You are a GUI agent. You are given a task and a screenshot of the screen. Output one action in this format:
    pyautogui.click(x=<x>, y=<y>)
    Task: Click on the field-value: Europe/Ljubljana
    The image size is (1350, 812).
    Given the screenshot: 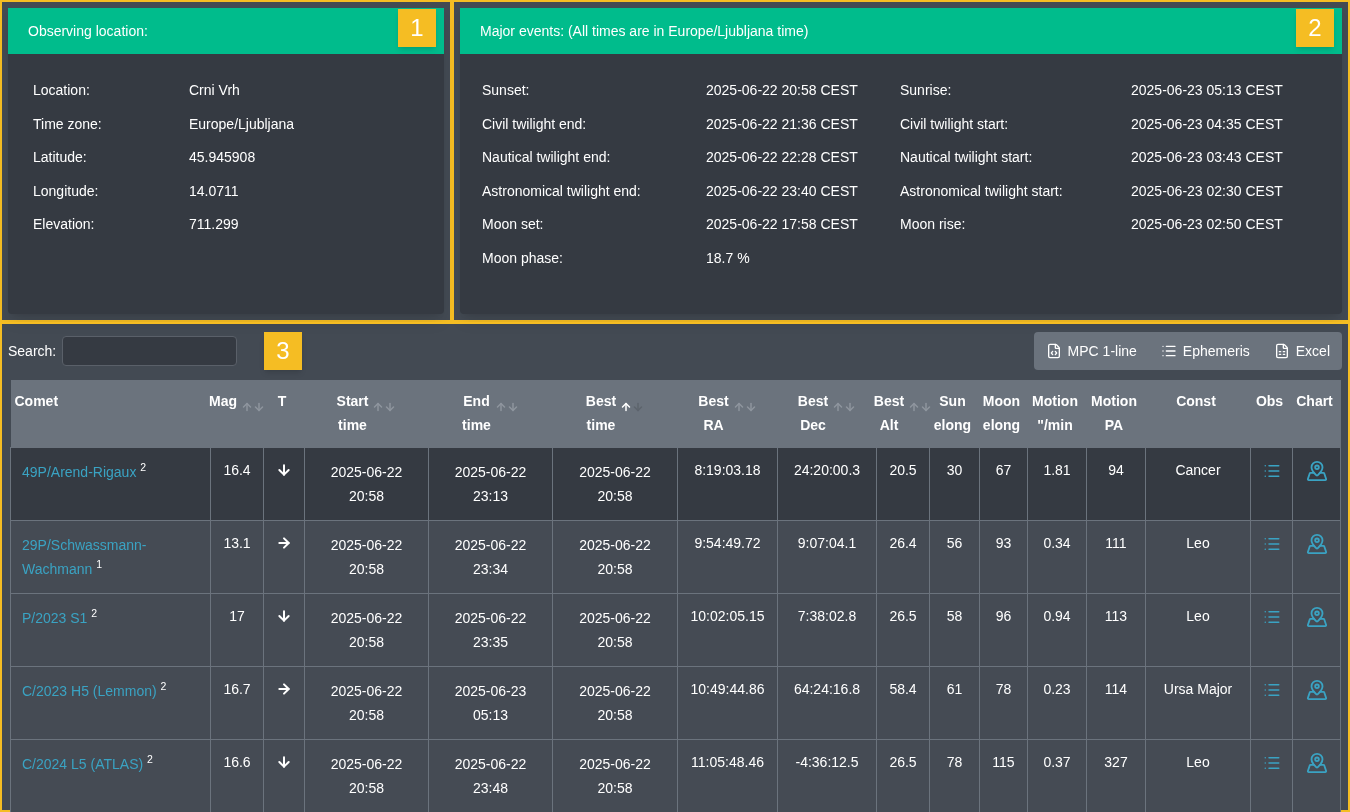 What is the action you would take?
    pyautogui.click(x=242, y=123)
    